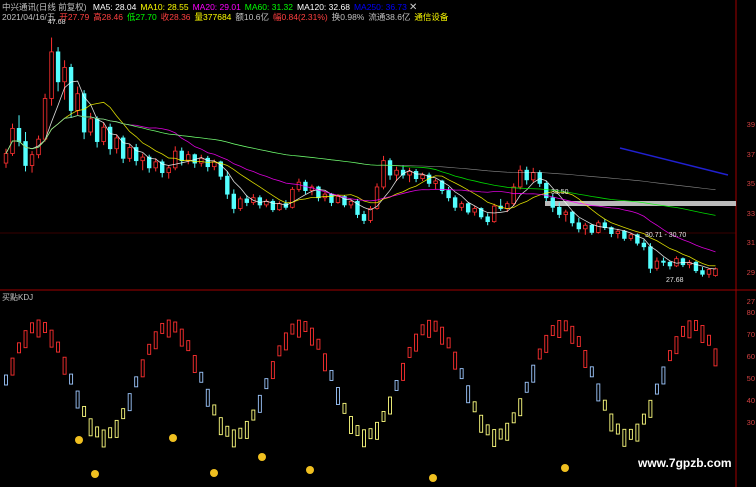 The height and width of the screenshot is (487, 756). Describe the element at coordinates (750, 124) in the screenshot. I see `price-tick: 39` at that location.